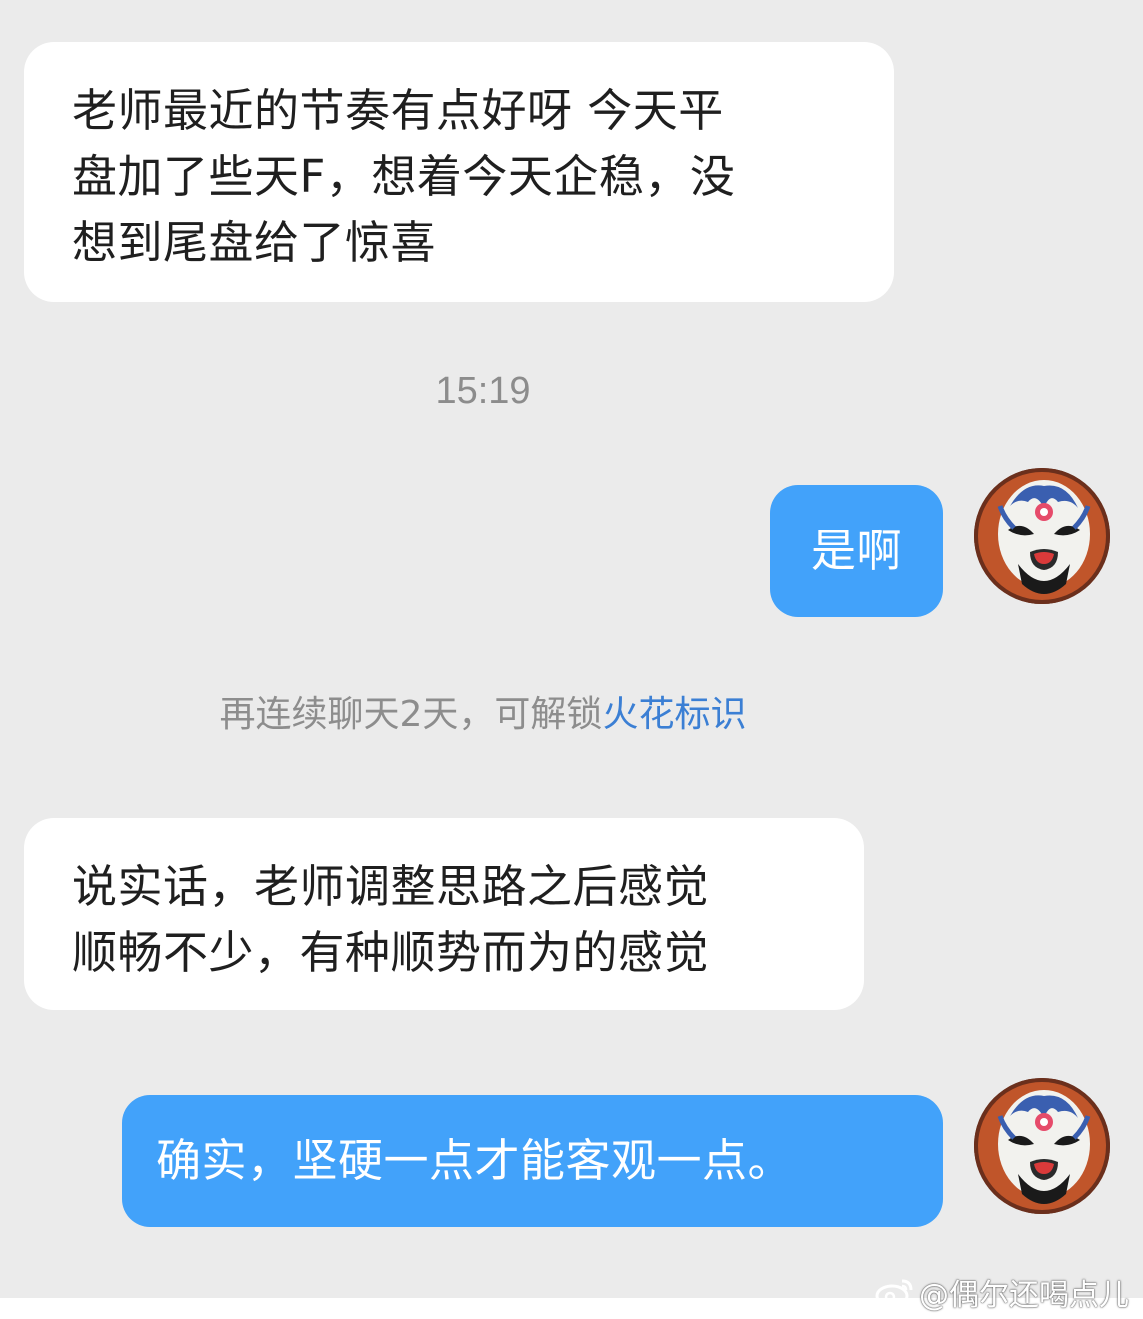  What do you see at coordinates (391, 952) in the screenshot?
I see `message-text-line: 顺畅不少，有种顺势而为的感觉` at bounding box center [391, 952].